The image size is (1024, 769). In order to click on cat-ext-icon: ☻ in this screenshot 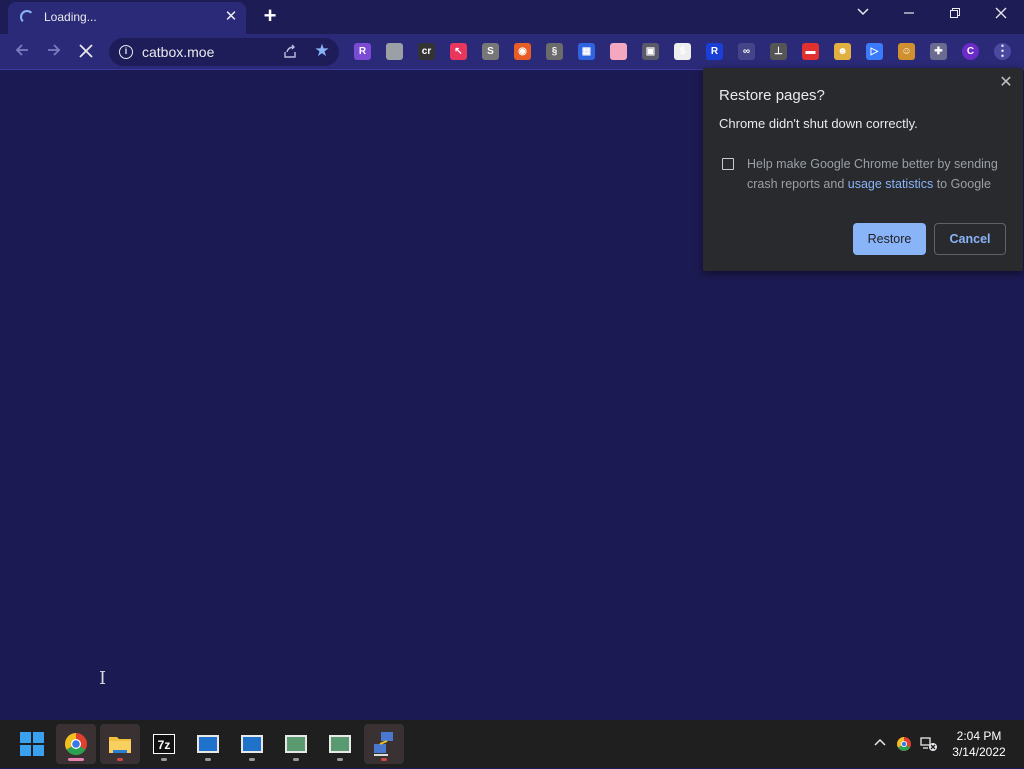, I will do `click(842, 51)`.